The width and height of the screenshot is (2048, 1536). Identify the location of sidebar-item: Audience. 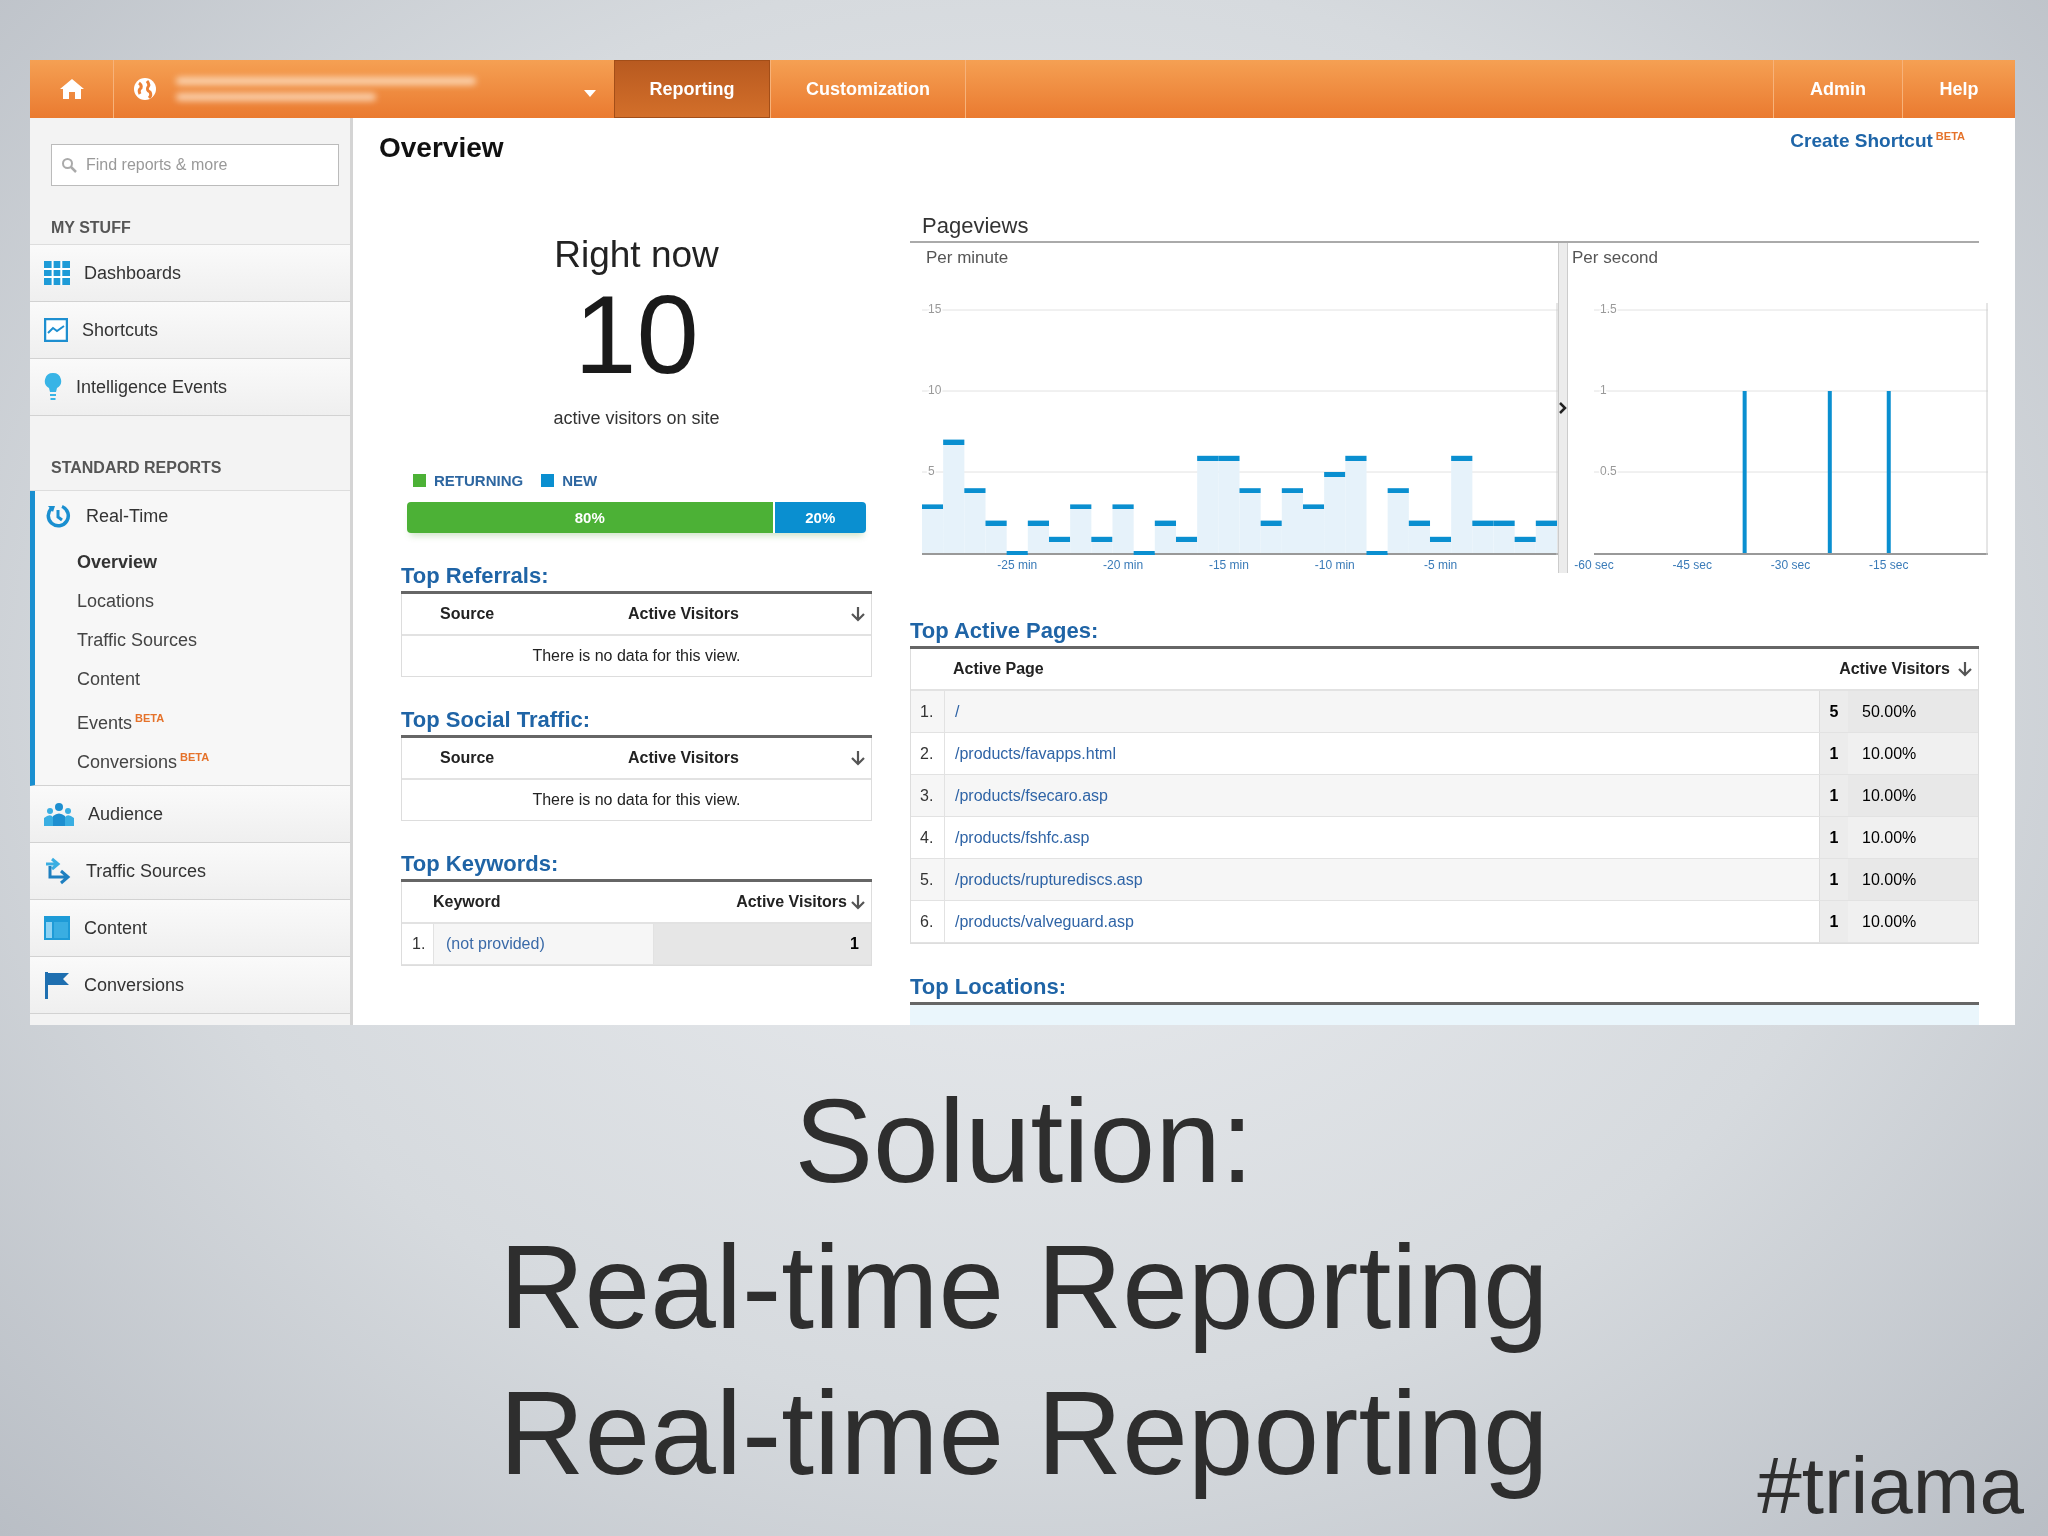
(190, 814).